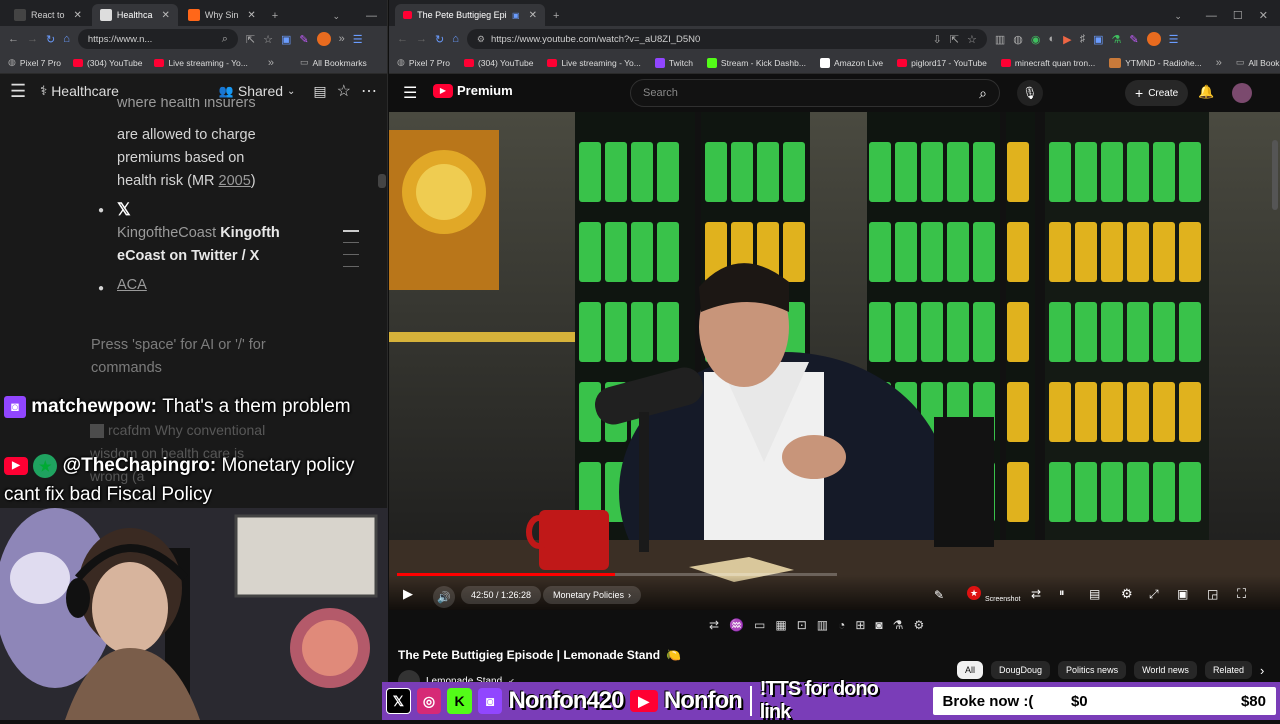 Image resolution: width=1280 pixels, height=724 pixels. I want to click on screenshot-label: Screenshot, so click(1002, 599).